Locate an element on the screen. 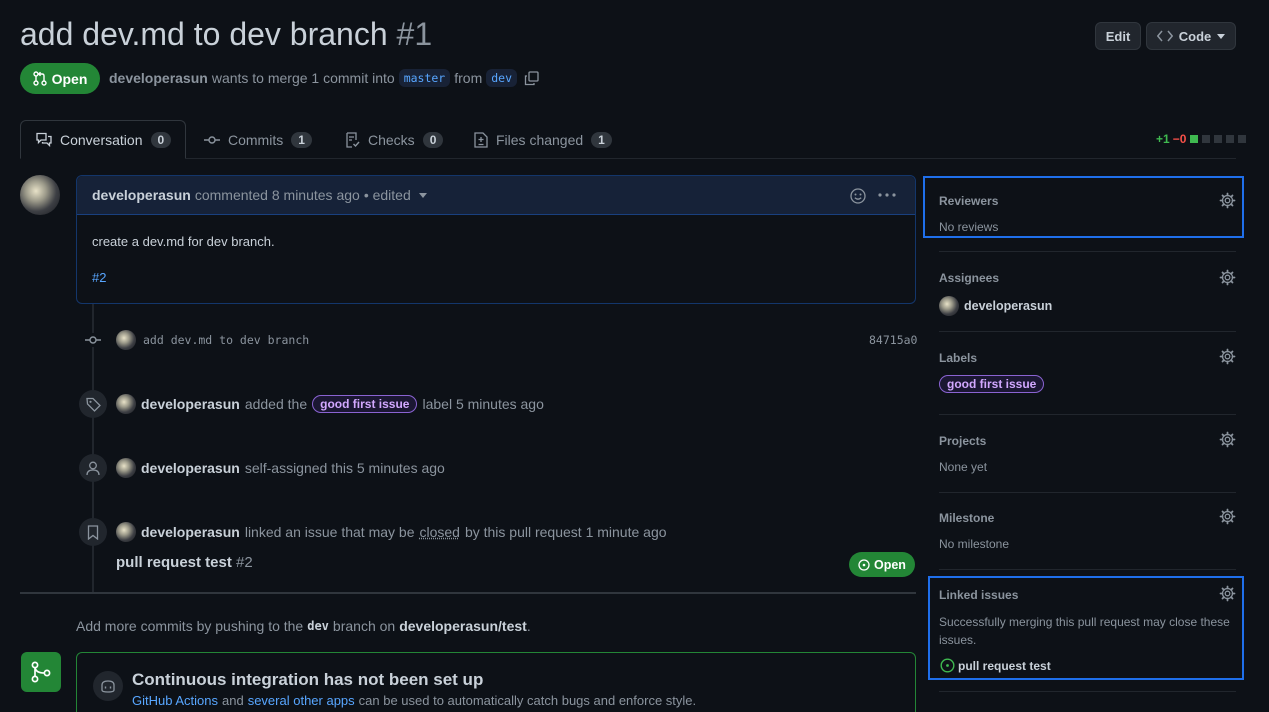 This screenshot has height=712, width=1269. labels-title: Labels is located at coordinates (958, 358).